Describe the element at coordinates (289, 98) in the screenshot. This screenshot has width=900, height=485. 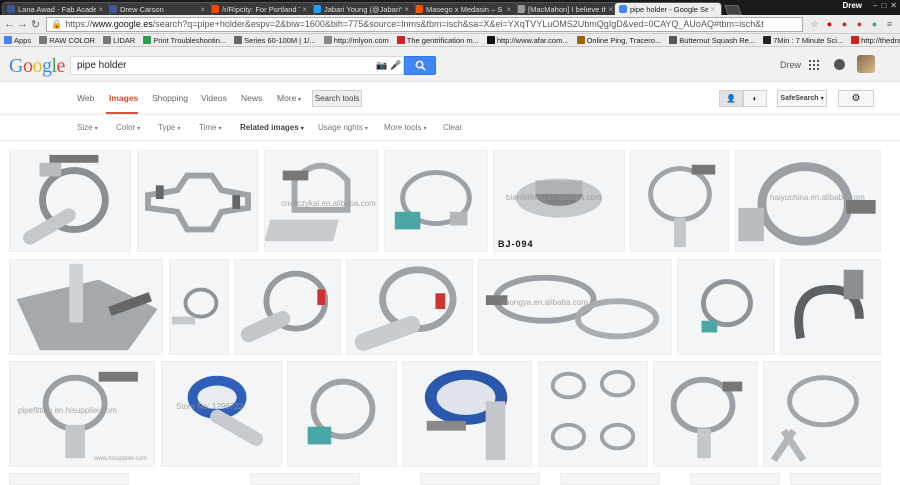
I see `tab-more: More ▾` at that location.